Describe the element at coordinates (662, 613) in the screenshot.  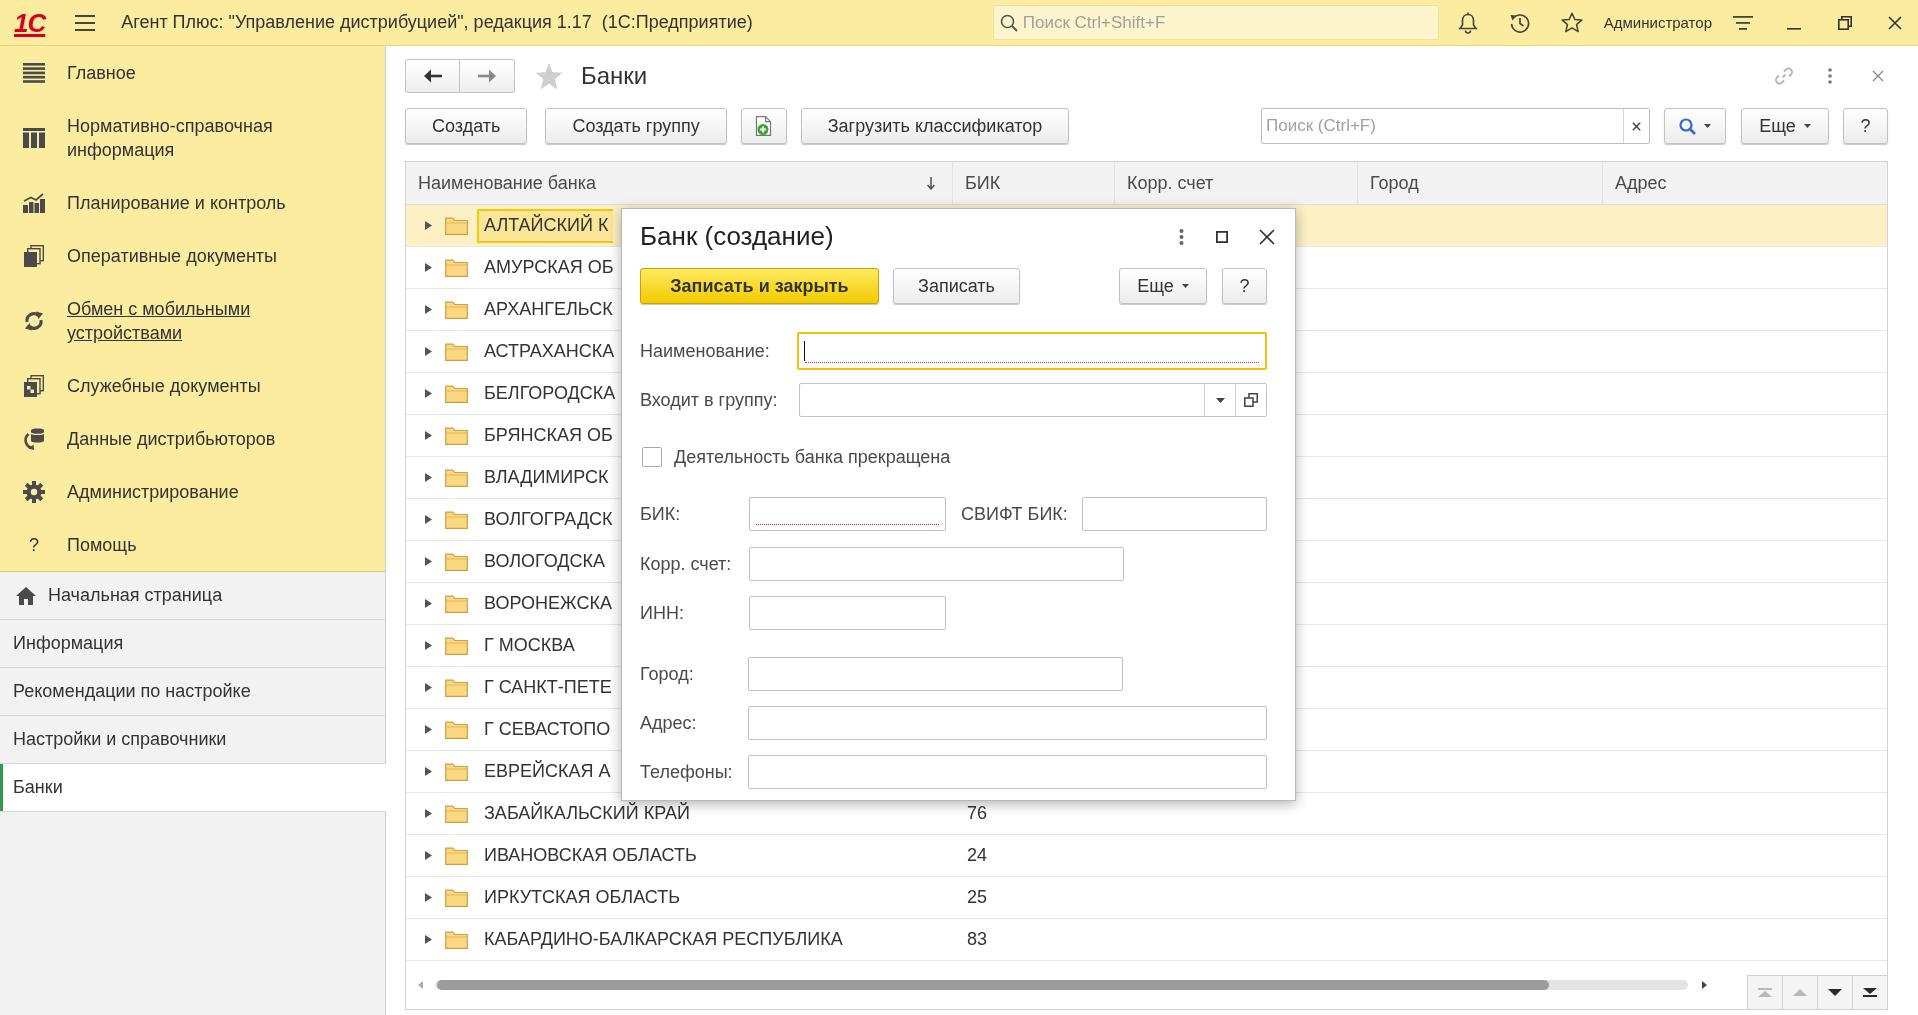
I see `field-label: ИНН:` at that location.